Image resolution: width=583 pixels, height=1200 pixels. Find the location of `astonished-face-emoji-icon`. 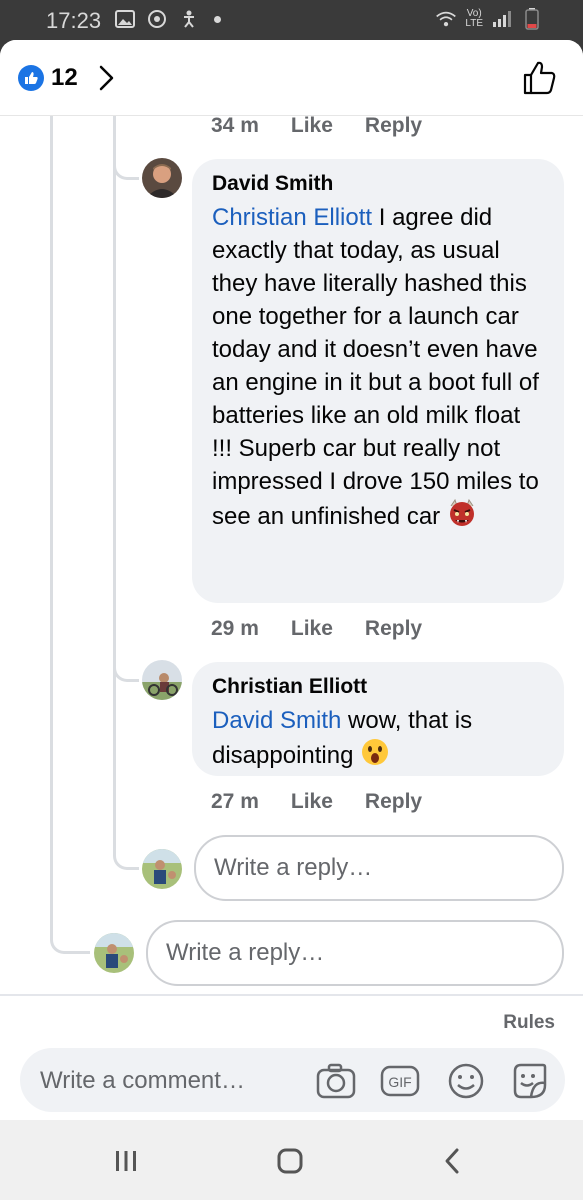

astonished-face-emoji-icon is located at coordinates (375, 756).